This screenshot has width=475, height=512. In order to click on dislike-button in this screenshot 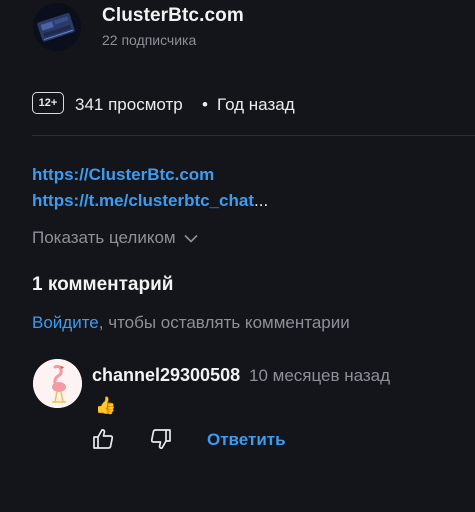, I will do `click(160, 439)`.